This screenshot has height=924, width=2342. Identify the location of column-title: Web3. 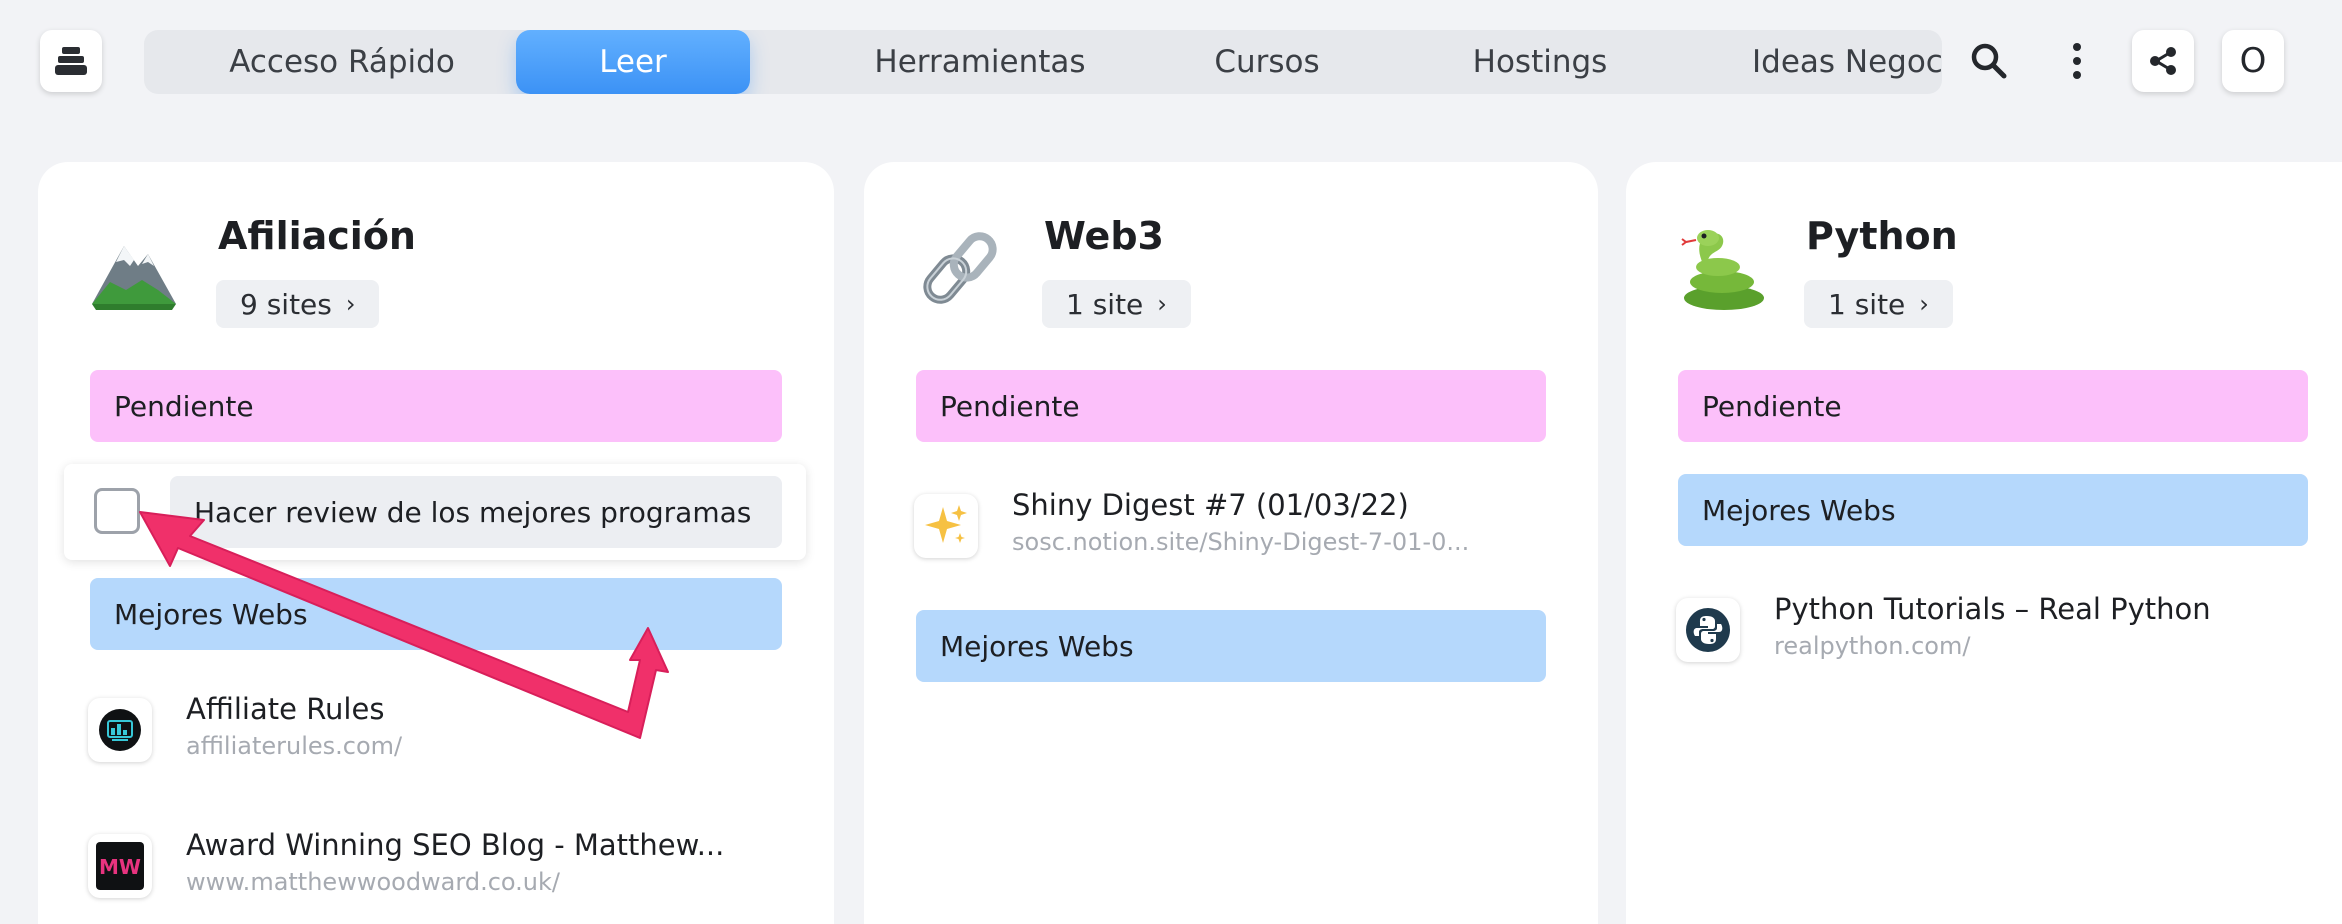
(1104, 236).